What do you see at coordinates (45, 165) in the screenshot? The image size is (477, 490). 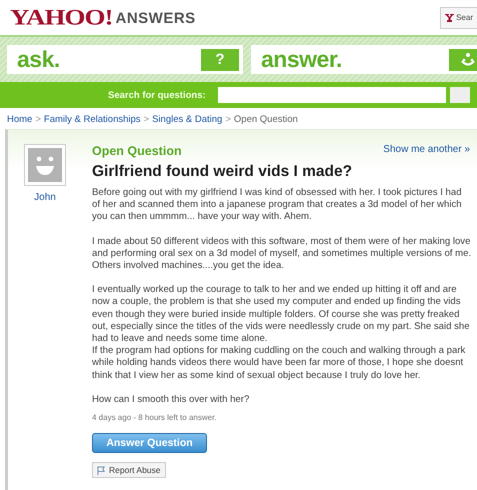 I see `avatar-icon` at bounding box center [45, 165].